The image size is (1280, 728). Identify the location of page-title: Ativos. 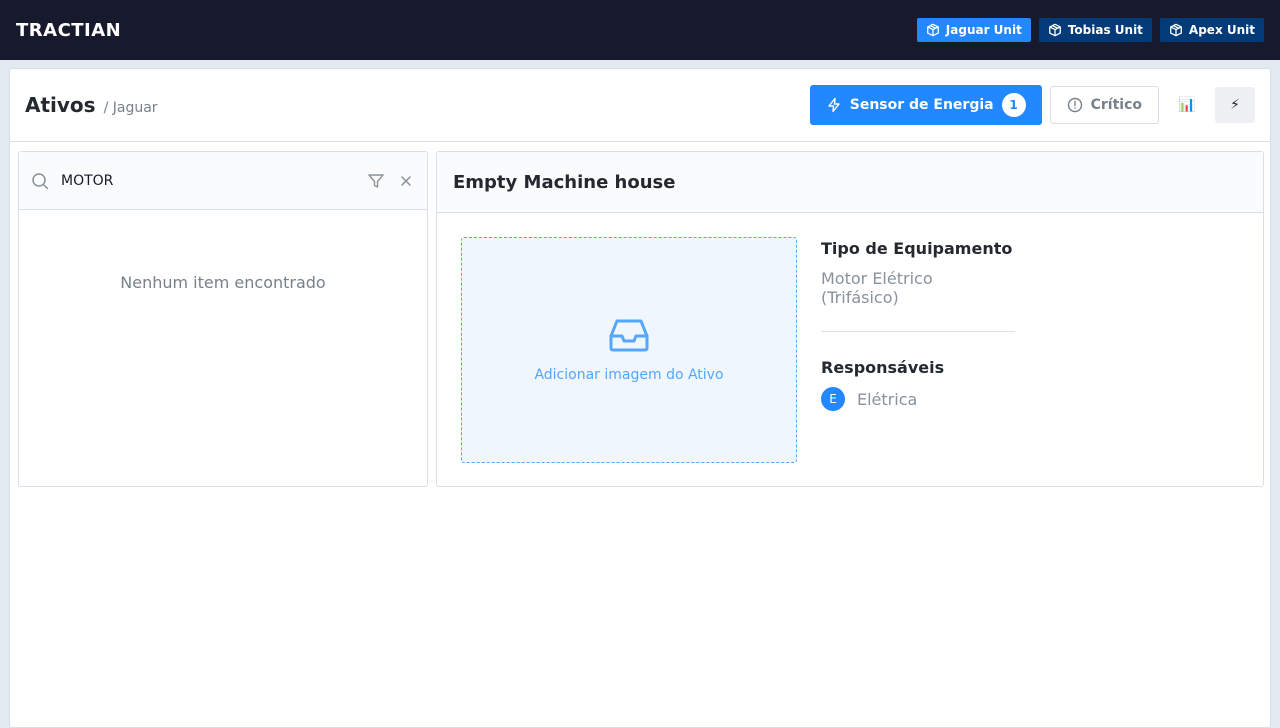
(60, 105).